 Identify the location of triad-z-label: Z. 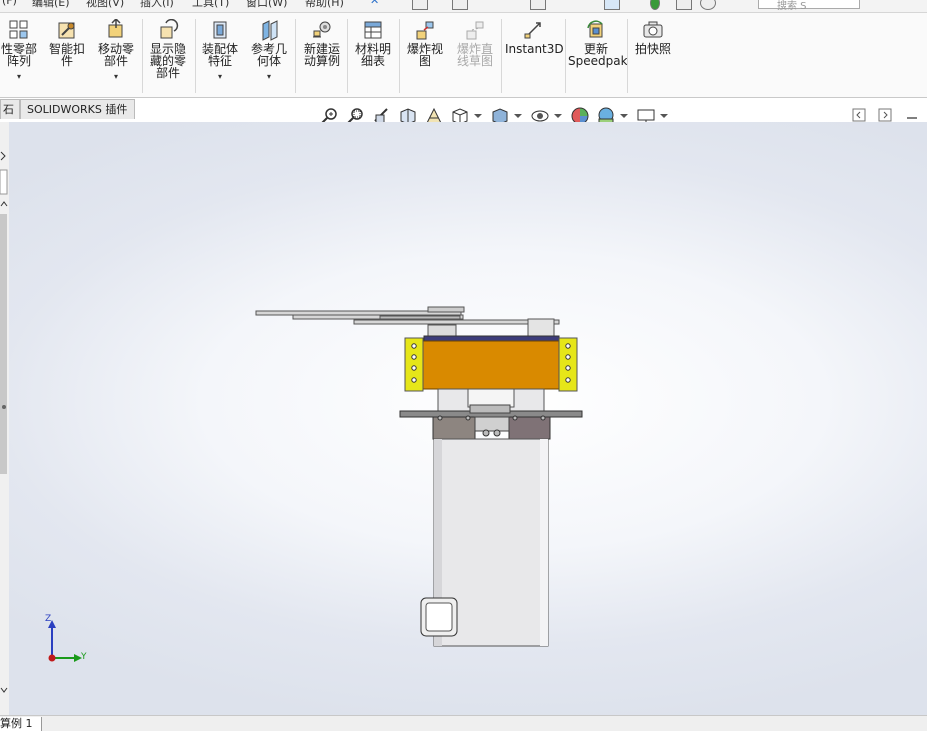
(48, 619).